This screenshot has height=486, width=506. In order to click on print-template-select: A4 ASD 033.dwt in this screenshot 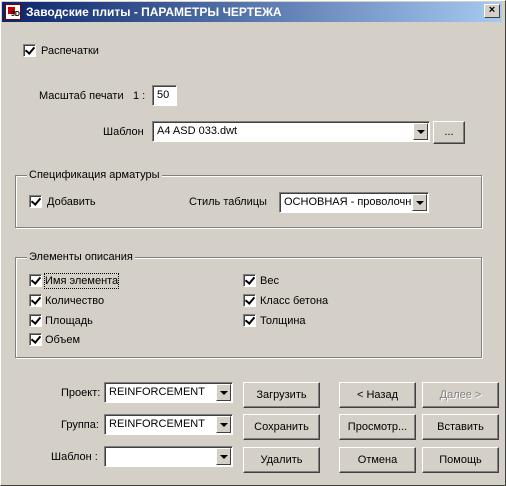, I will do `click(291, 131)`.